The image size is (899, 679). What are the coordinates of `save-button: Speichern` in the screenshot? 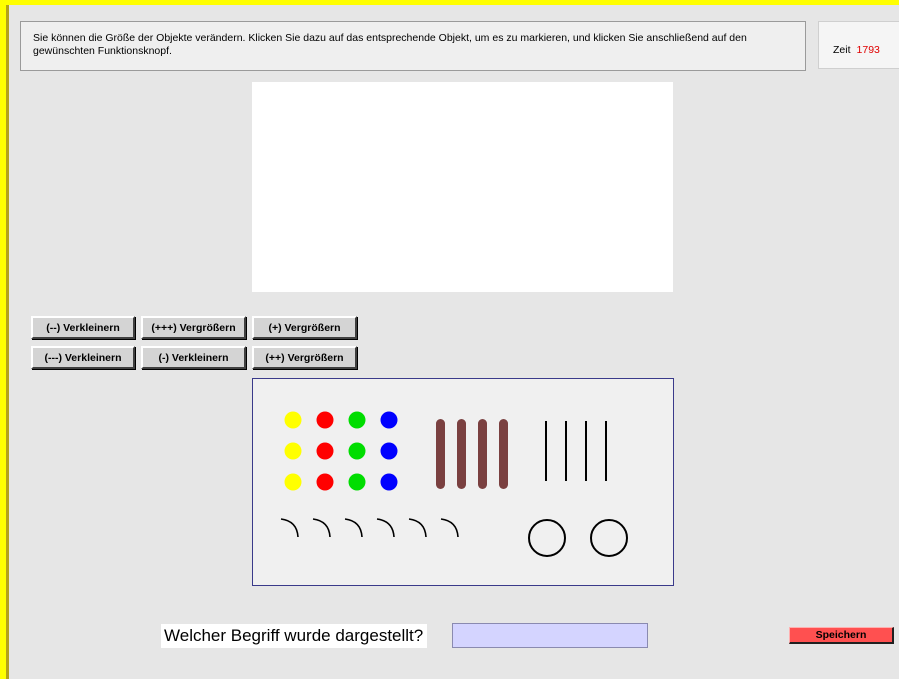 It's located at (841, 635).